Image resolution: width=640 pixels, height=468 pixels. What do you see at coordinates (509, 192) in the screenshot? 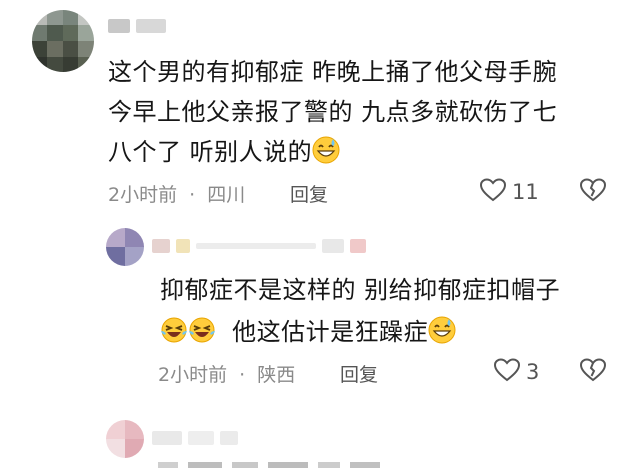
I see `like-button: 11` at bounding box center [509, 192].